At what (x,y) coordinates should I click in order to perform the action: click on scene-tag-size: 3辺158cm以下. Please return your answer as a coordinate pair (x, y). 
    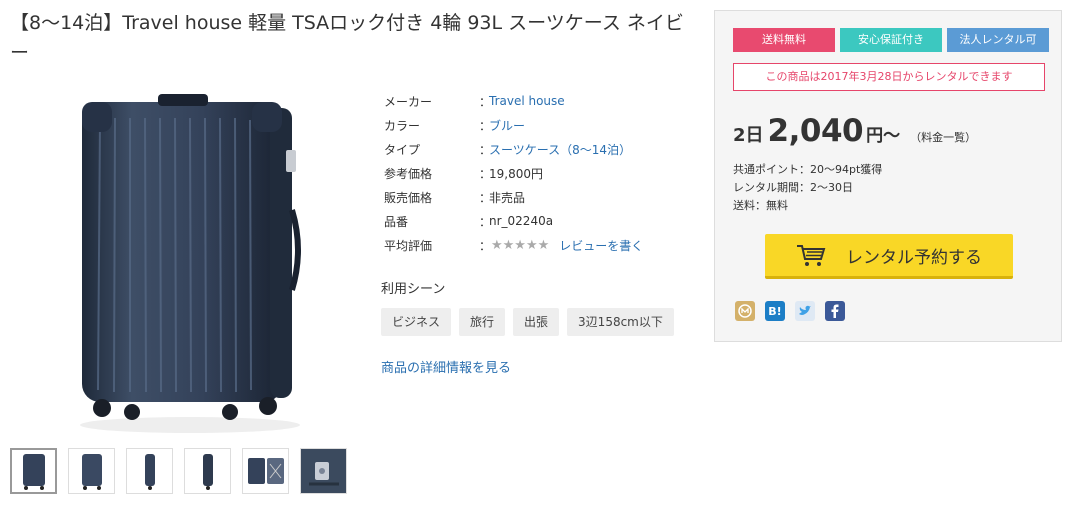
    Looking at the image, I should click on (620, 322).